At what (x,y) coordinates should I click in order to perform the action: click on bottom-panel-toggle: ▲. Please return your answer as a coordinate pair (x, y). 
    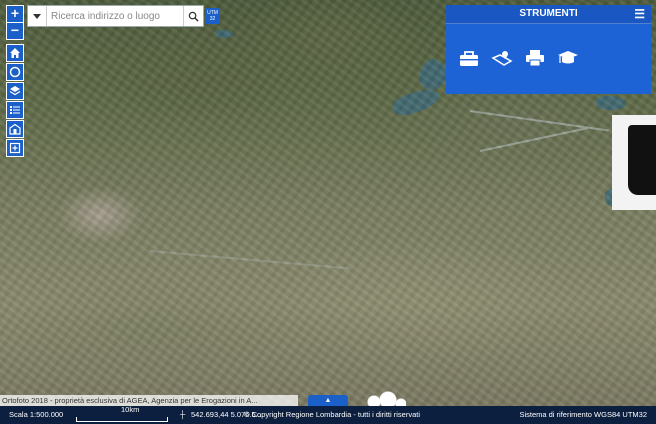
    Looking at the image, I should click on (328, 400).